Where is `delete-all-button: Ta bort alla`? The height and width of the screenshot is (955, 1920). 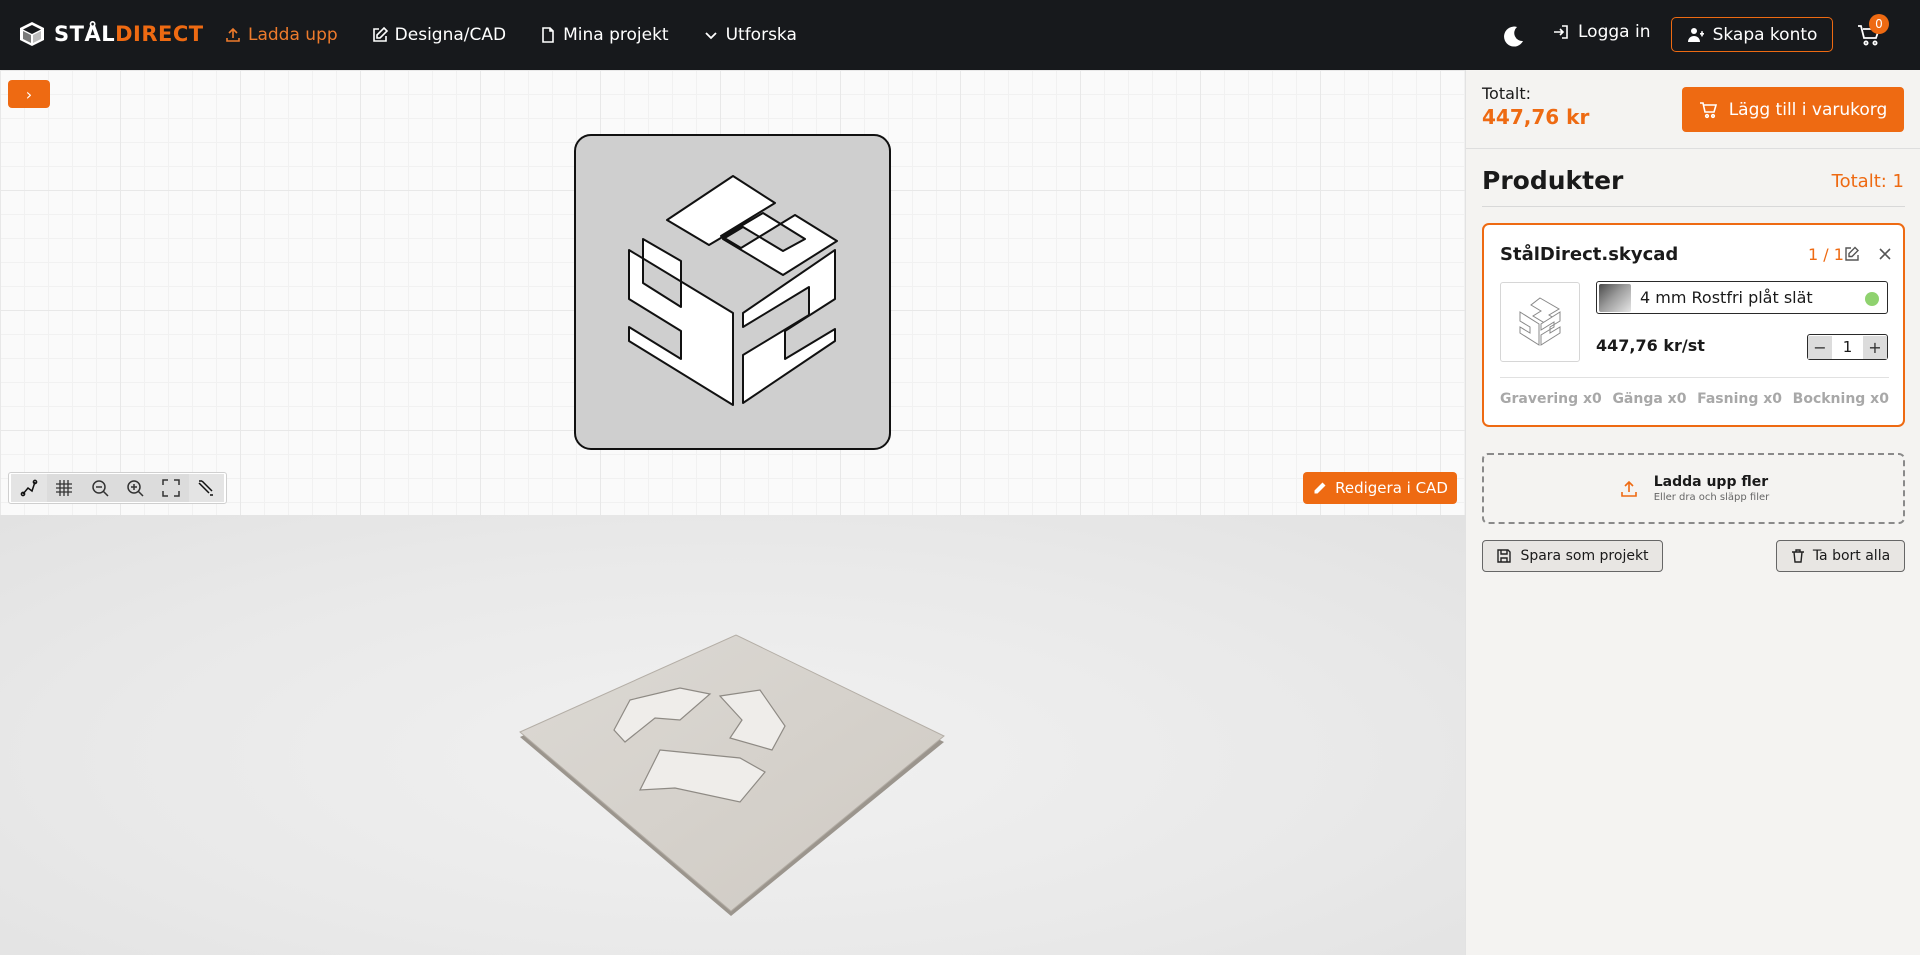 delete-all-button: Ta bort alla is located at coordinates (1840, 556).